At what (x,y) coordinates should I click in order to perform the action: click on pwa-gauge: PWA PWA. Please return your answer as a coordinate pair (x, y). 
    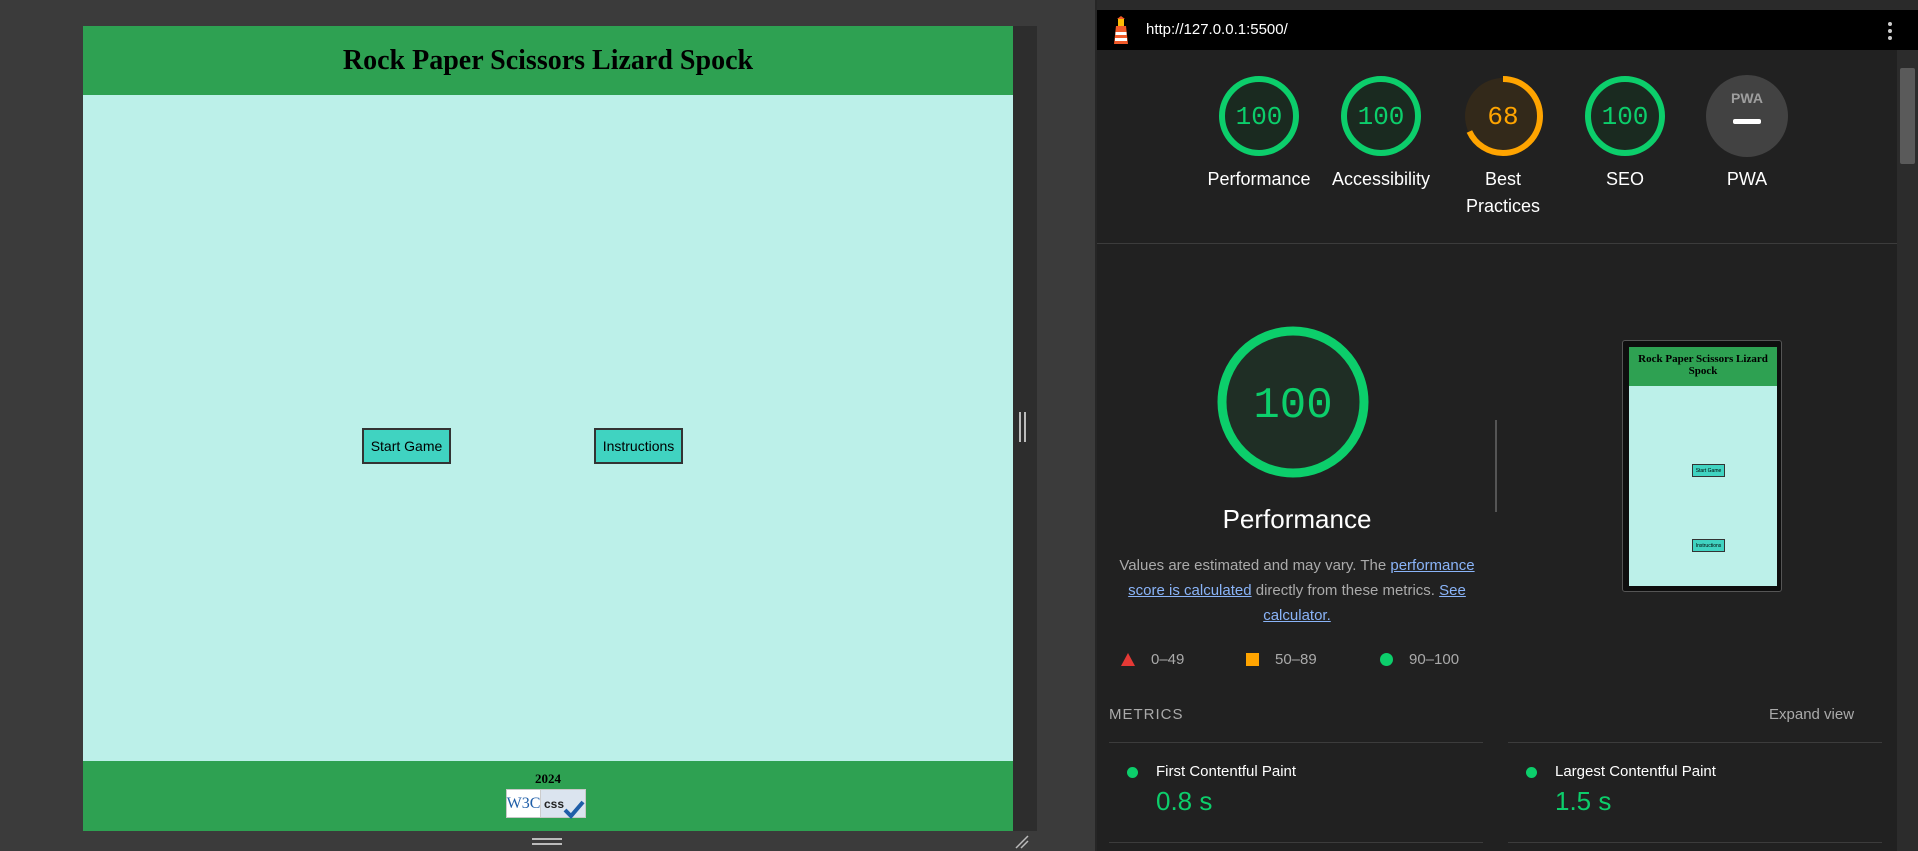
    Looking at the image, I should click on (1747, 133).